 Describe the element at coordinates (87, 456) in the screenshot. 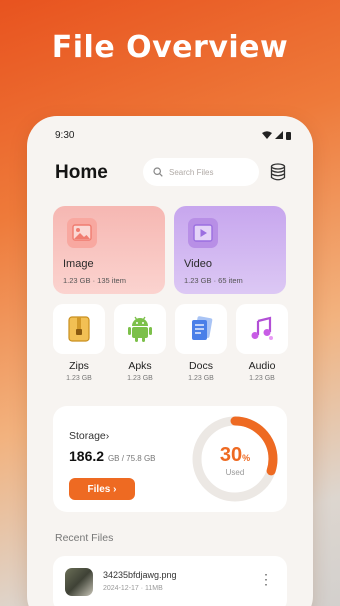

I see `storage-used-value: 186.2` at that location.